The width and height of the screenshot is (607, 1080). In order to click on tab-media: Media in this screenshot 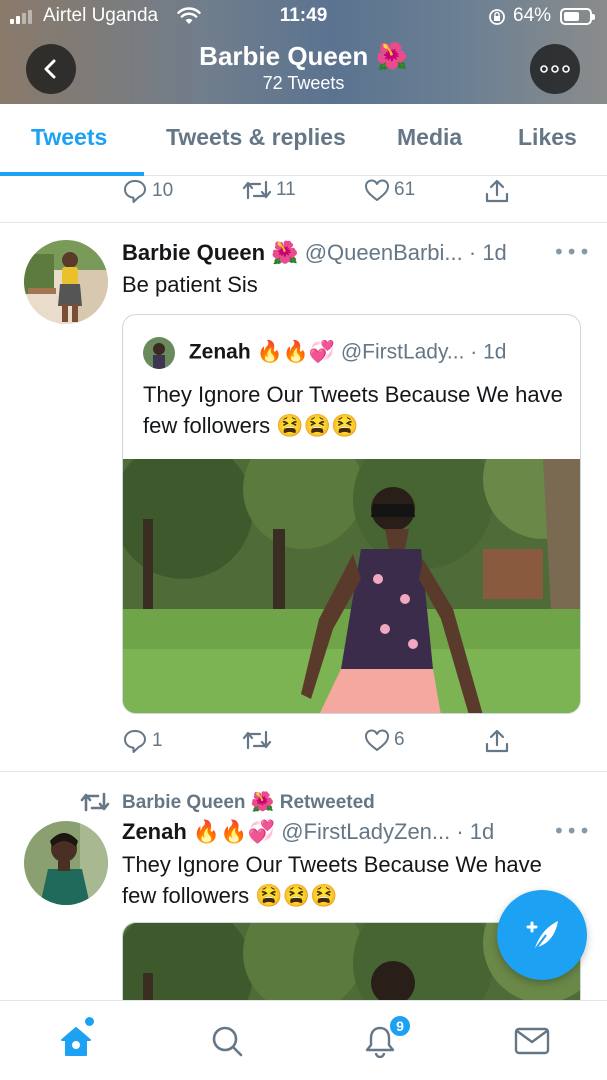, I will do `click(429, 137)`.